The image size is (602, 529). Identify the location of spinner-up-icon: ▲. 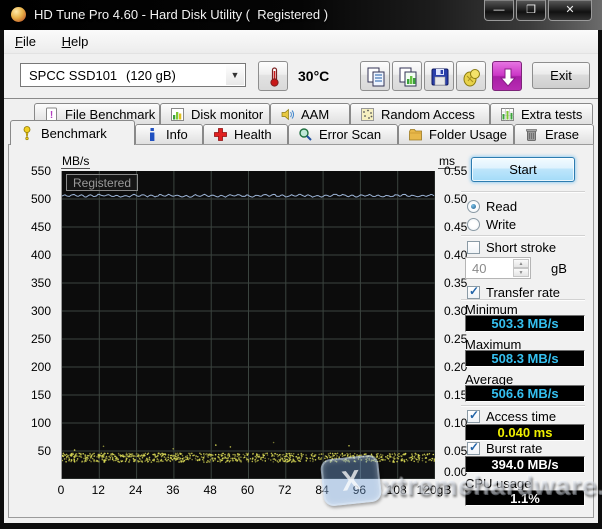
(521, 263).